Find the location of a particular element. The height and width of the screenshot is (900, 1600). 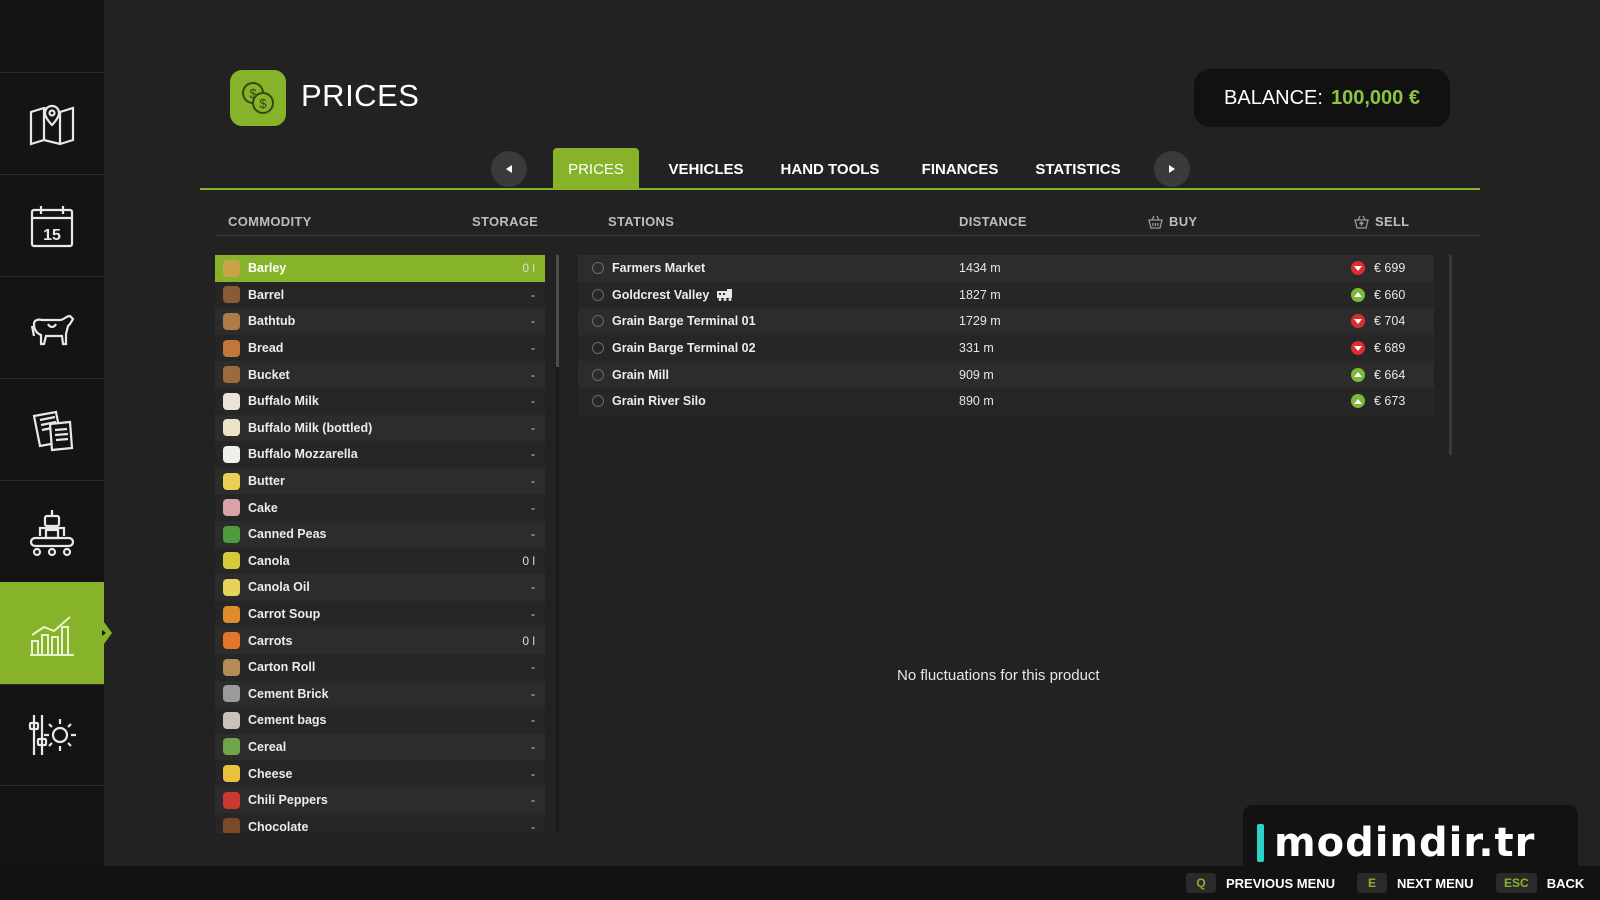

commodity-row: Barley 0 l is located at coordinates (380, 268).